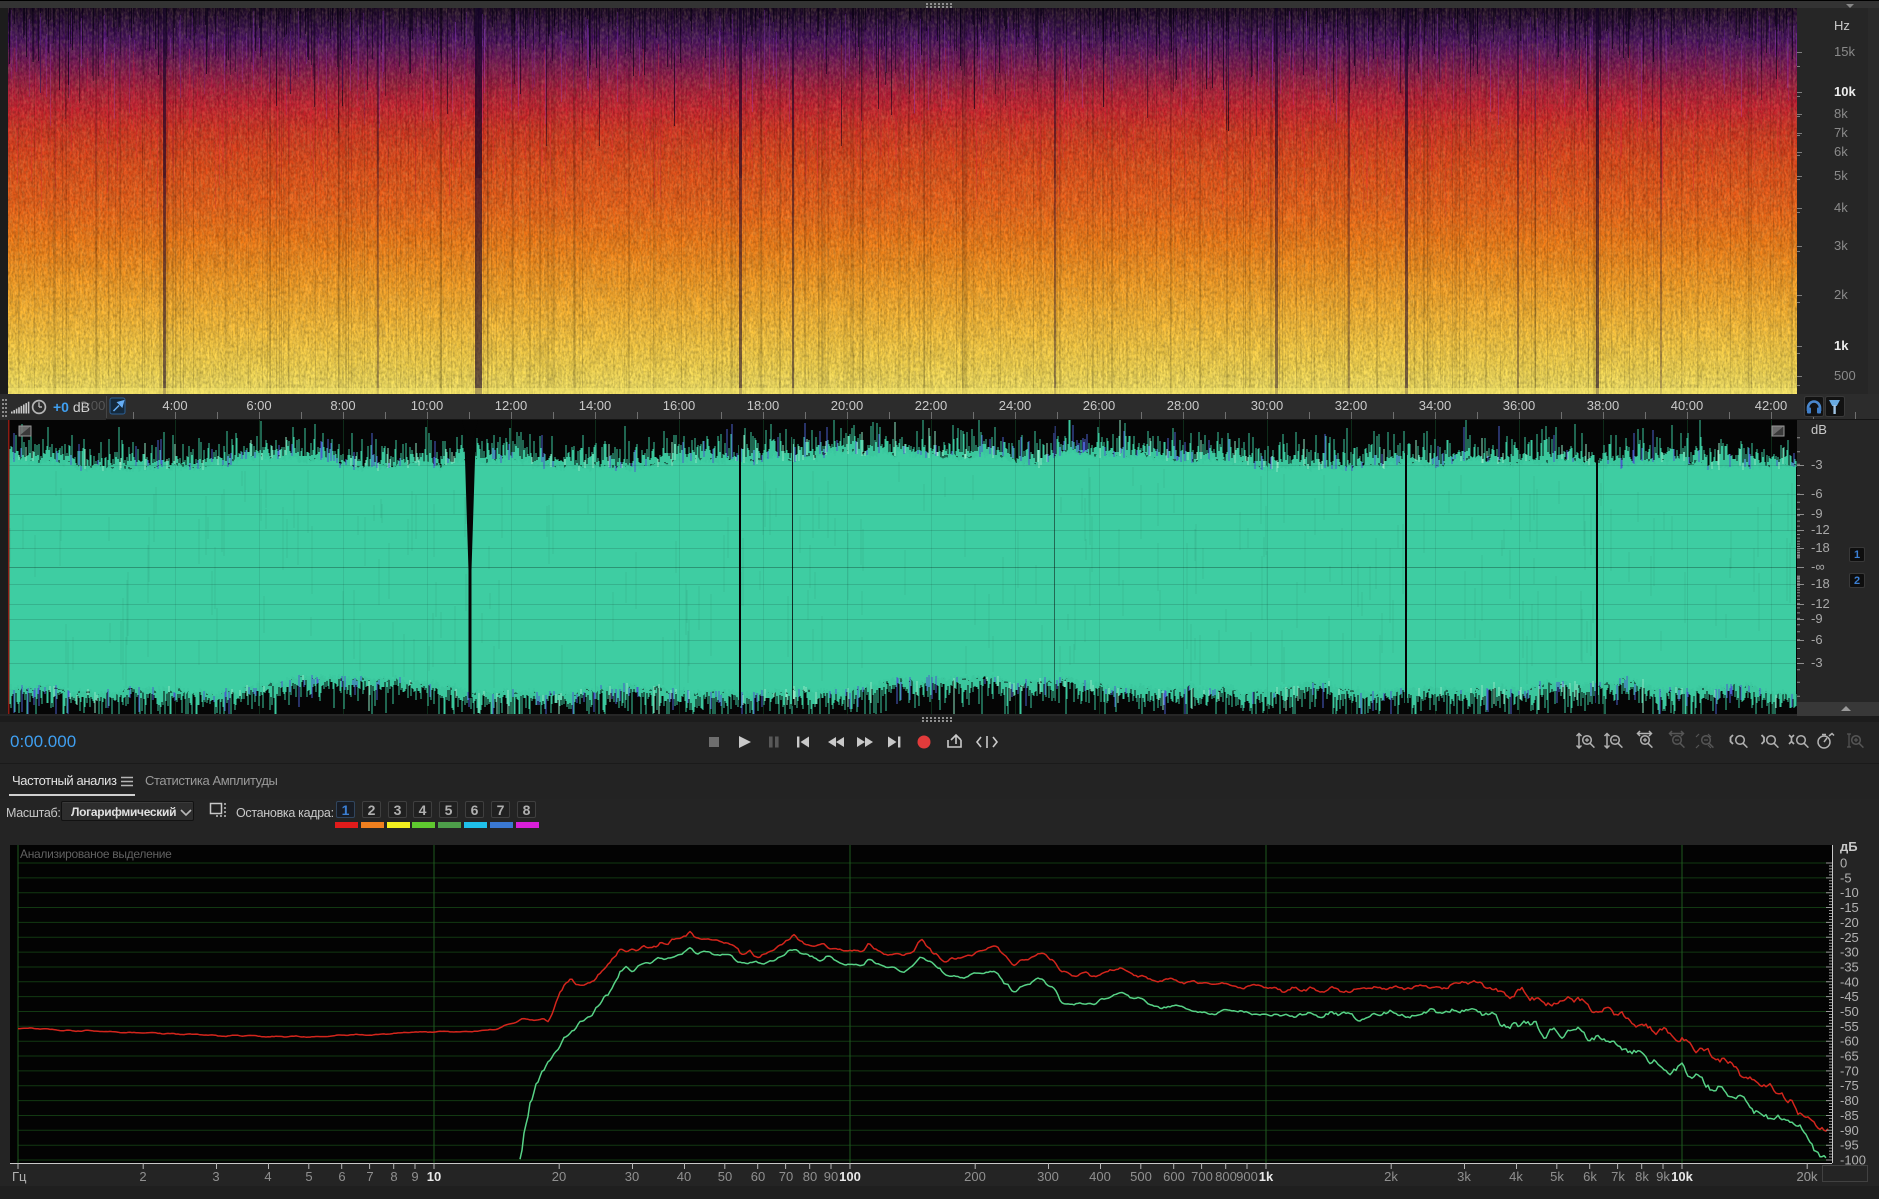 The image size is (1879, 1199). I want to click on svg-text: -90, so click(1849, 1130).